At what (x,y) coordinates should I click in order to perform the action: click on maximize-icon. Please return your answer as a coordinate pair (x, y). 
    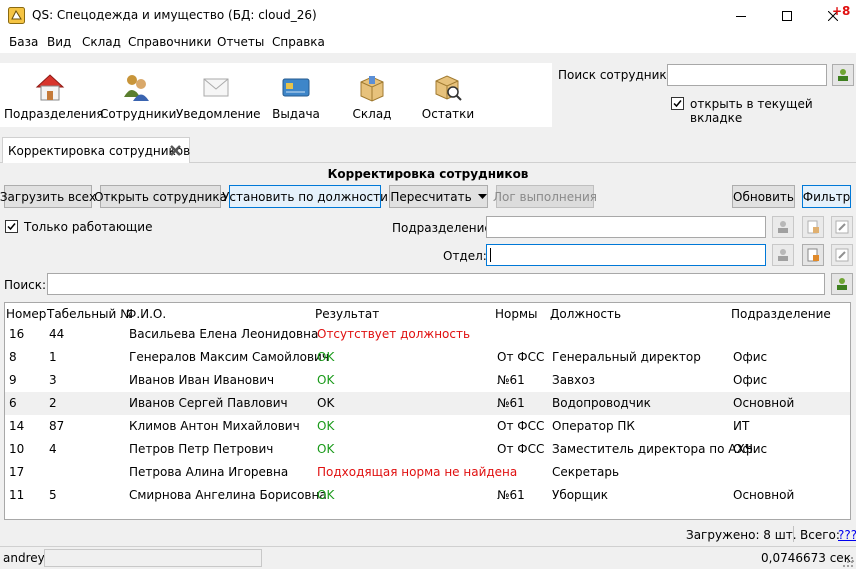
    Looking at the image, I should click on (787, 15).